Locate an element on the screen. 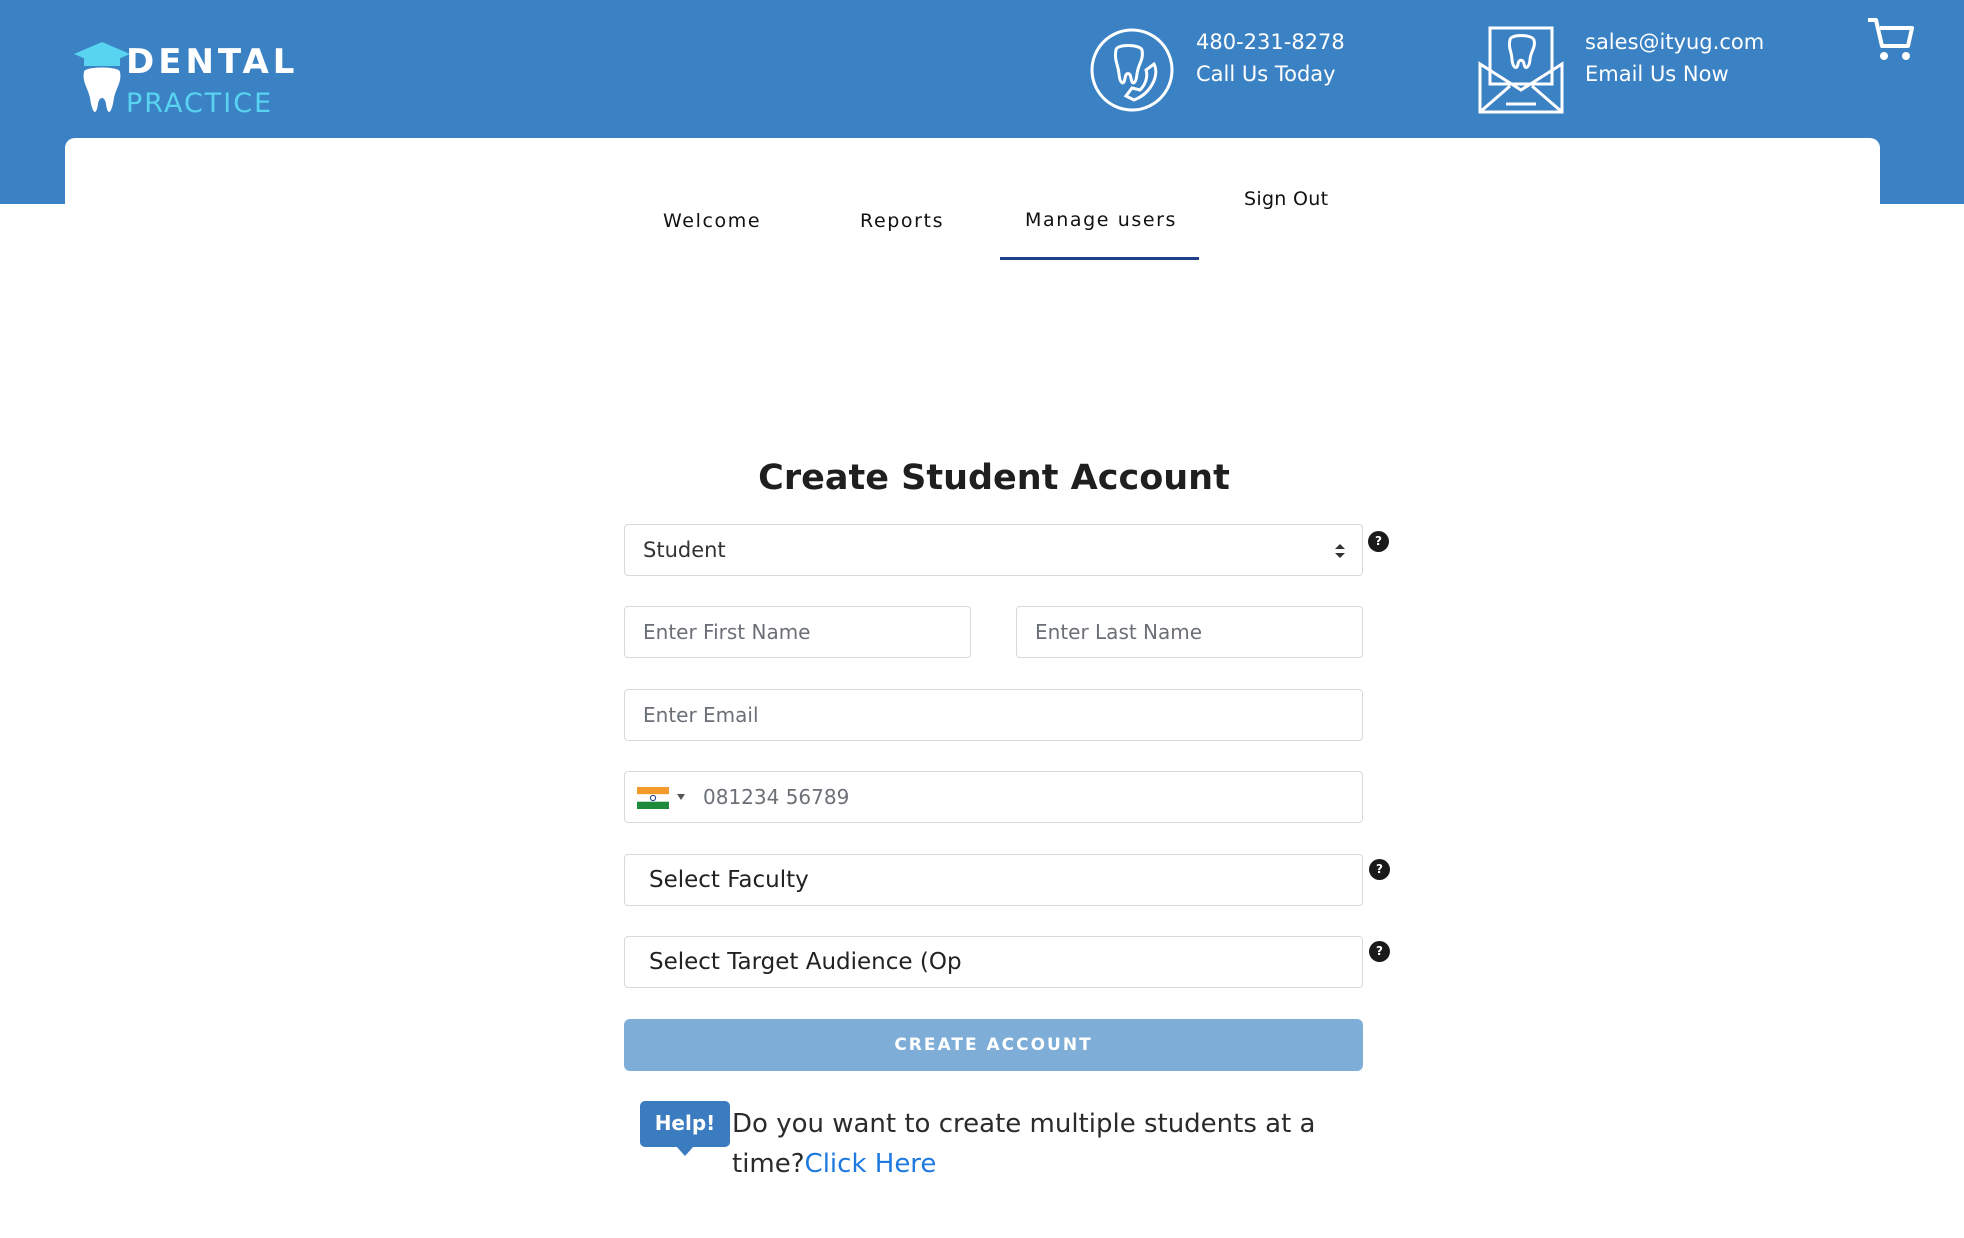 The height and width of the screenshot is (1238, 1964). logo-text-practice: PRACTICE is located at coordinates (200, 103).